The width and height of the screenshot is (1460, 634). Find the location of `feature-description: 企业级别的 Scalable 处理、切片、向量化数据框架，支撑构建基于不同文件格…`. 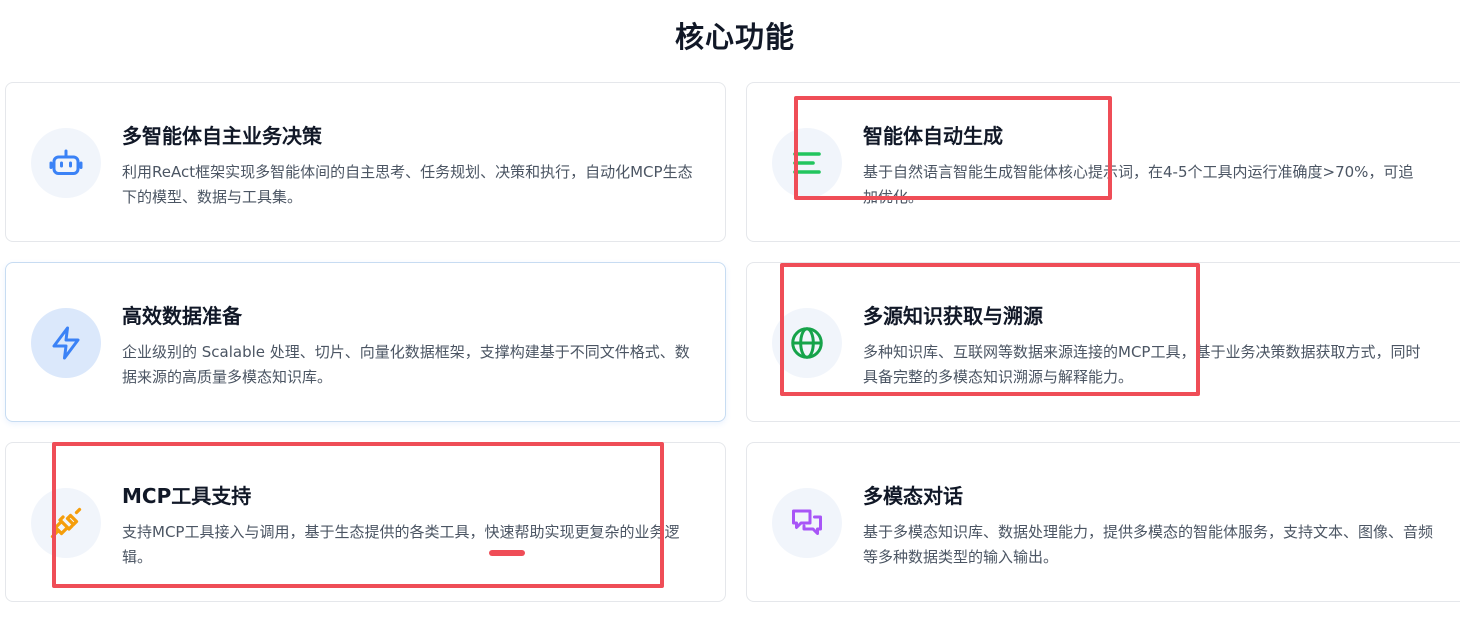

feature-description: 企业级别的 Scalable 处理、切片、向量化数据框架，支撑构建基于不同文件格… is located at coordinates (406, 364).